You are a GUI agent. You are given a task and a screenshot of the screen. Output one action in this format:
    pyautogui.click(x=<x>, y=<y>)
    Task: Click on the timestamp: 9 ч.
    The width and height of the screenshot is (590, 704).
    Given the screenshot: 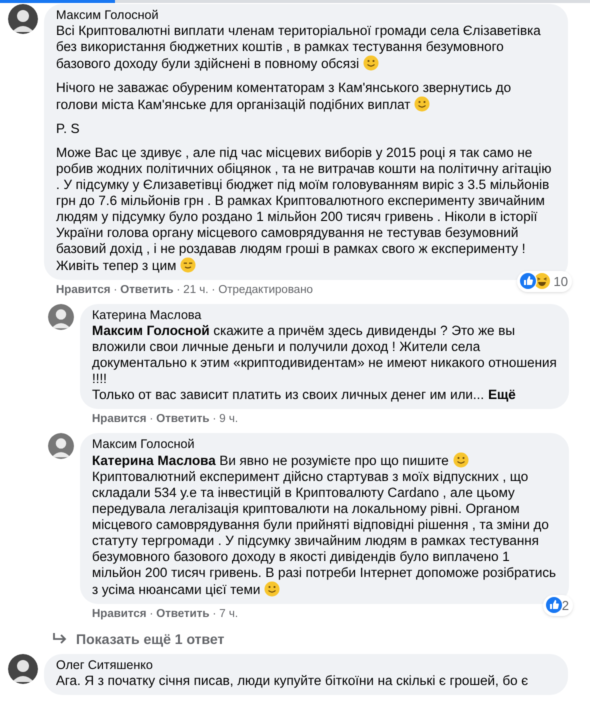 What is the action you would take?
    pyautogui.click(x=228, y=419)
    